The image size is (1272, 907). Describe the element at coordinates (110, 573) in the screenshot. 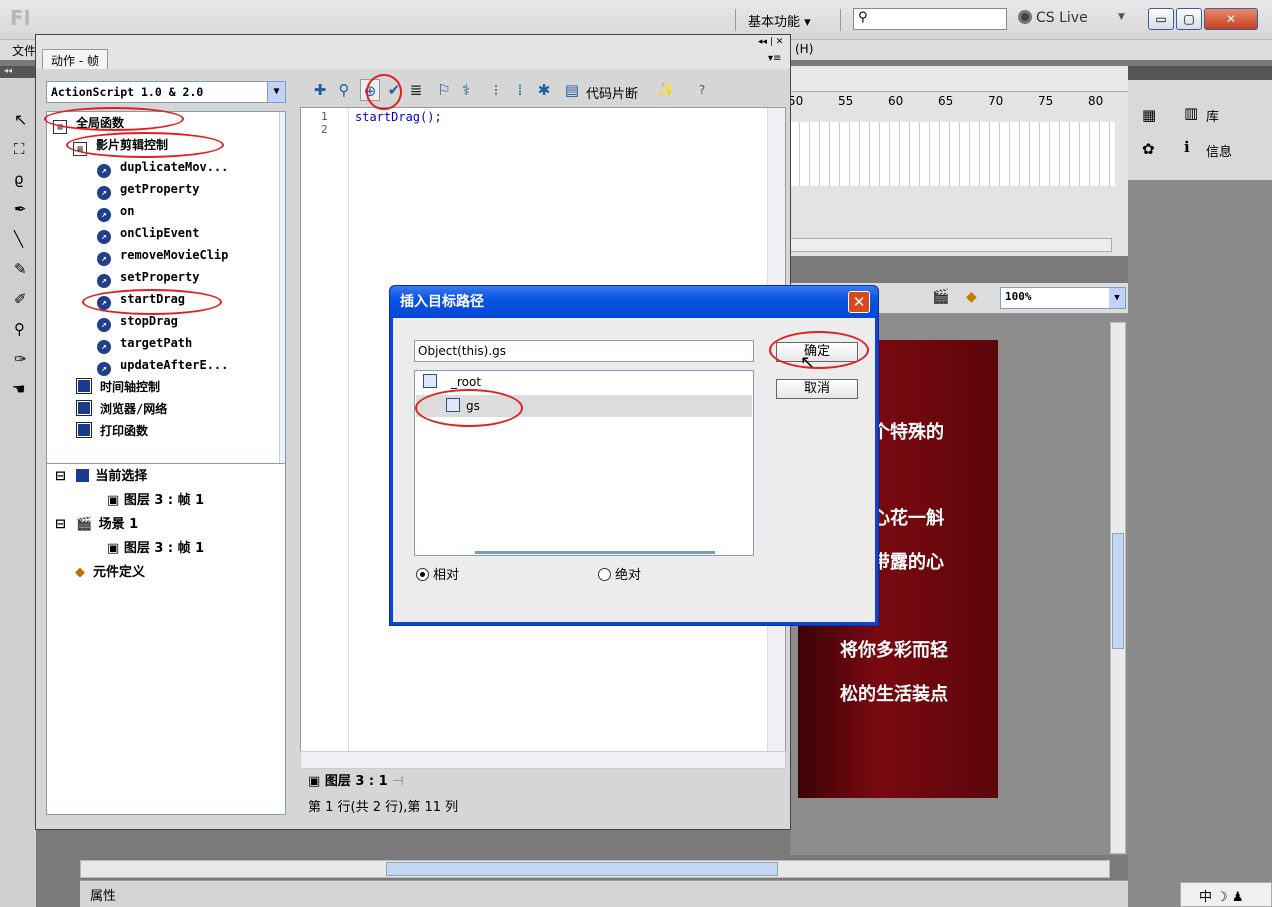

I see `nav-symbol-definitions: ◆ 元件定义` at that location.